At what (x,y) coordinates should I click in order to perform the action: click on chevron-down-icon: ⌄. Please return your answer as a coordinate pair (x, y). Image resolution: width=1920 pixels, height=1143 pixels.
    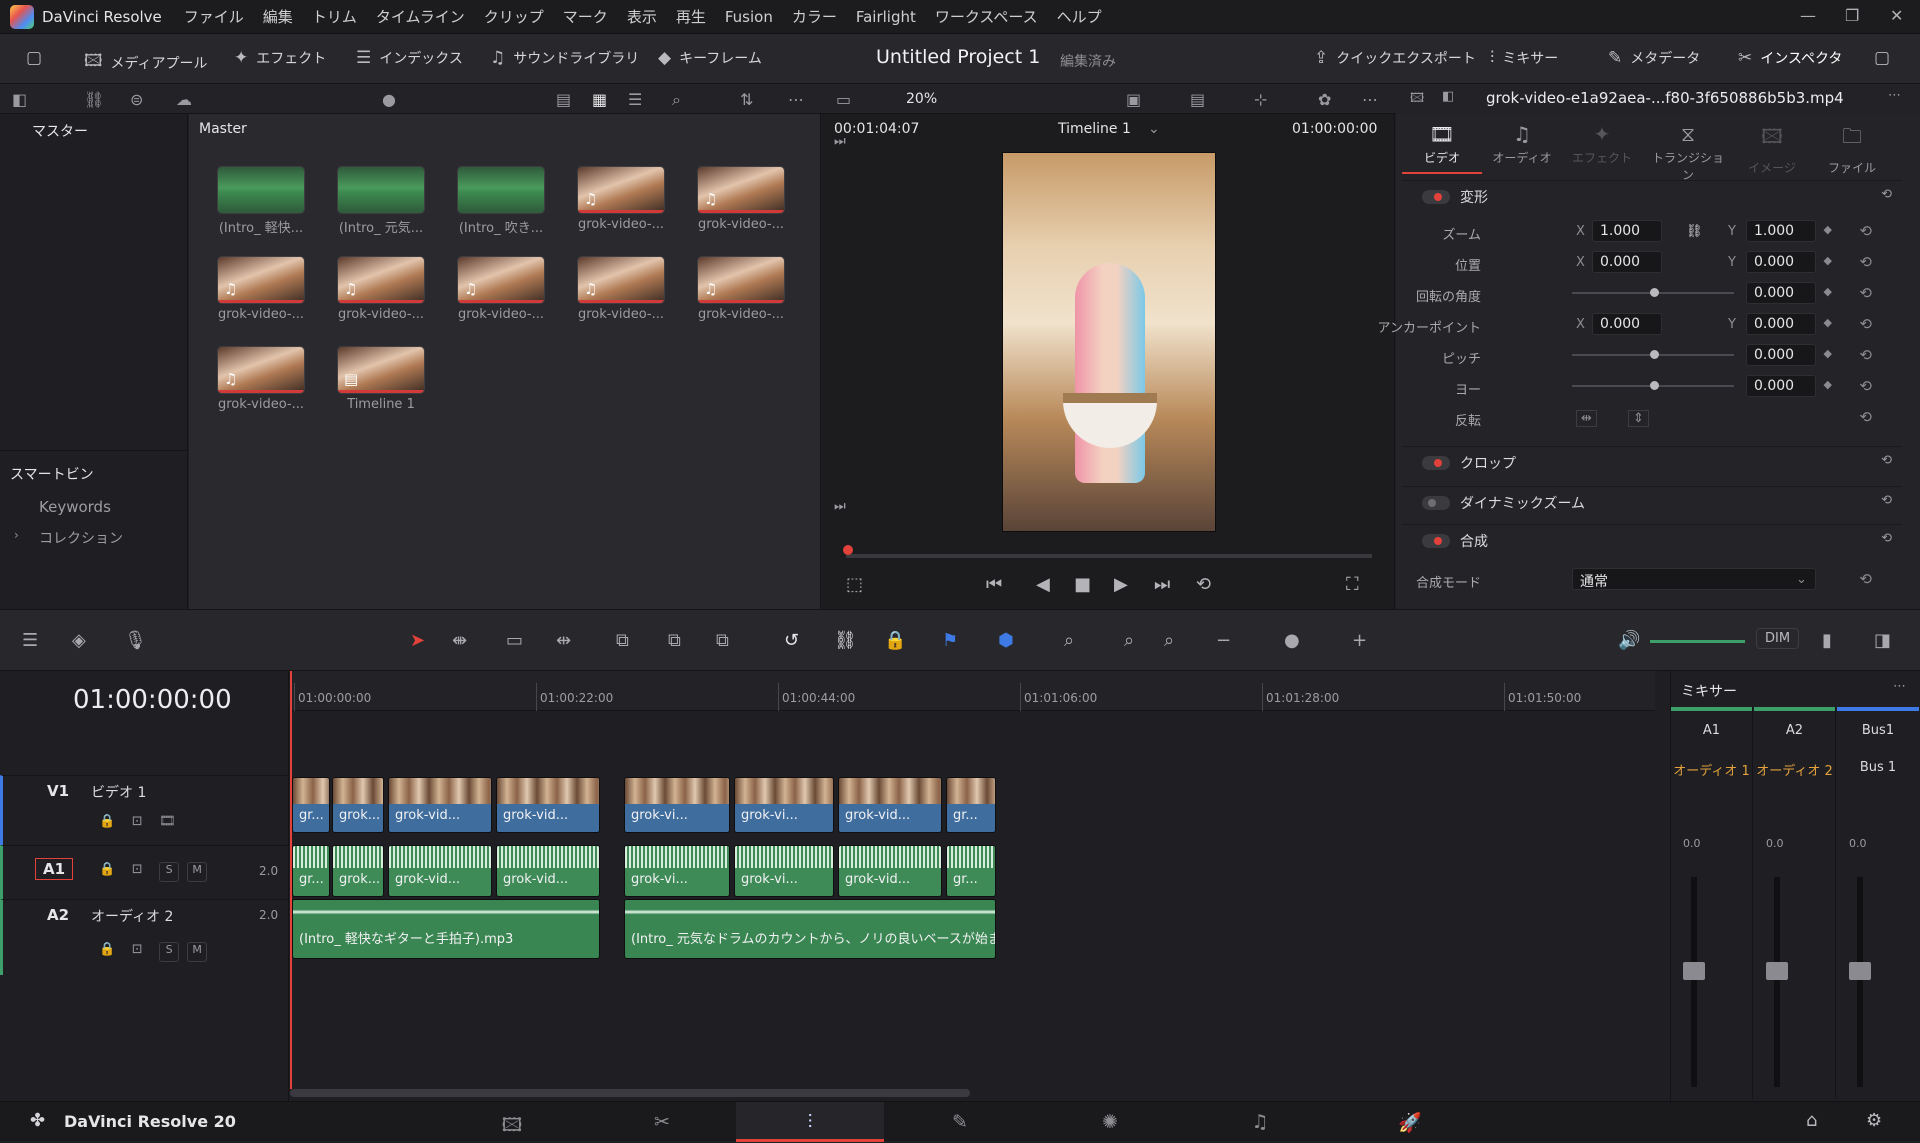
    Looking at the image, I should click on (1801, 579).